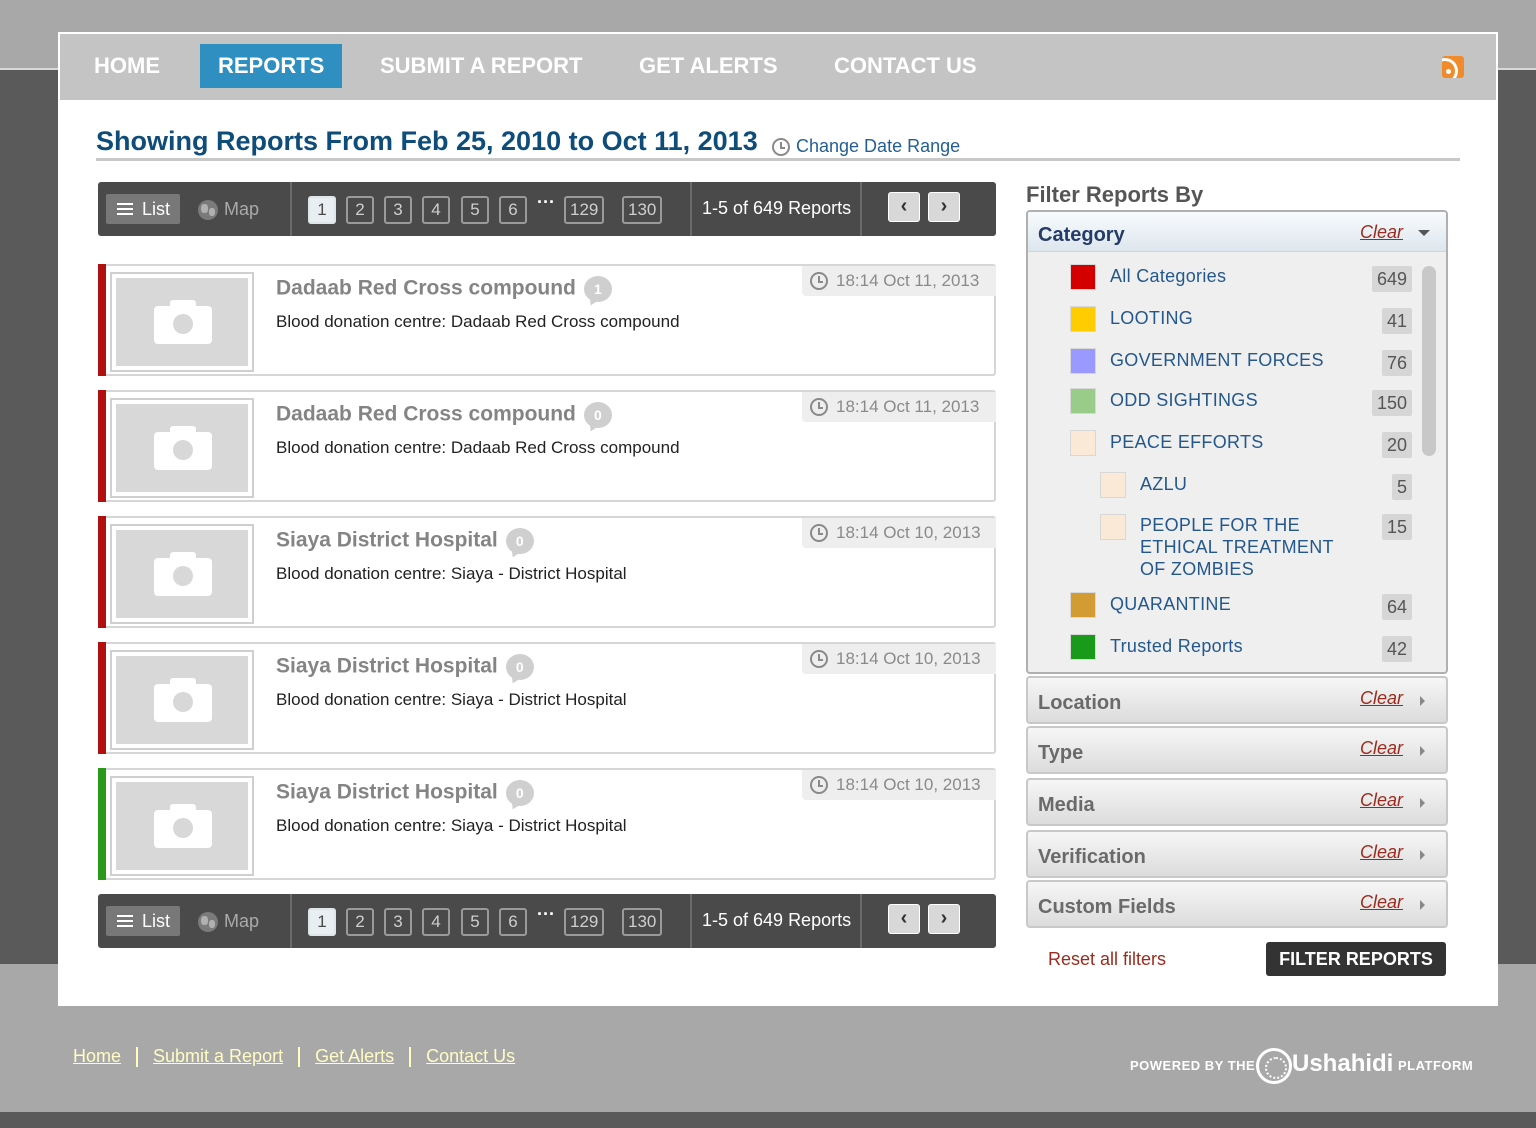 The image size is (1536, 1128). I want to click on category-label: LOOTING, so click(1151, 318).